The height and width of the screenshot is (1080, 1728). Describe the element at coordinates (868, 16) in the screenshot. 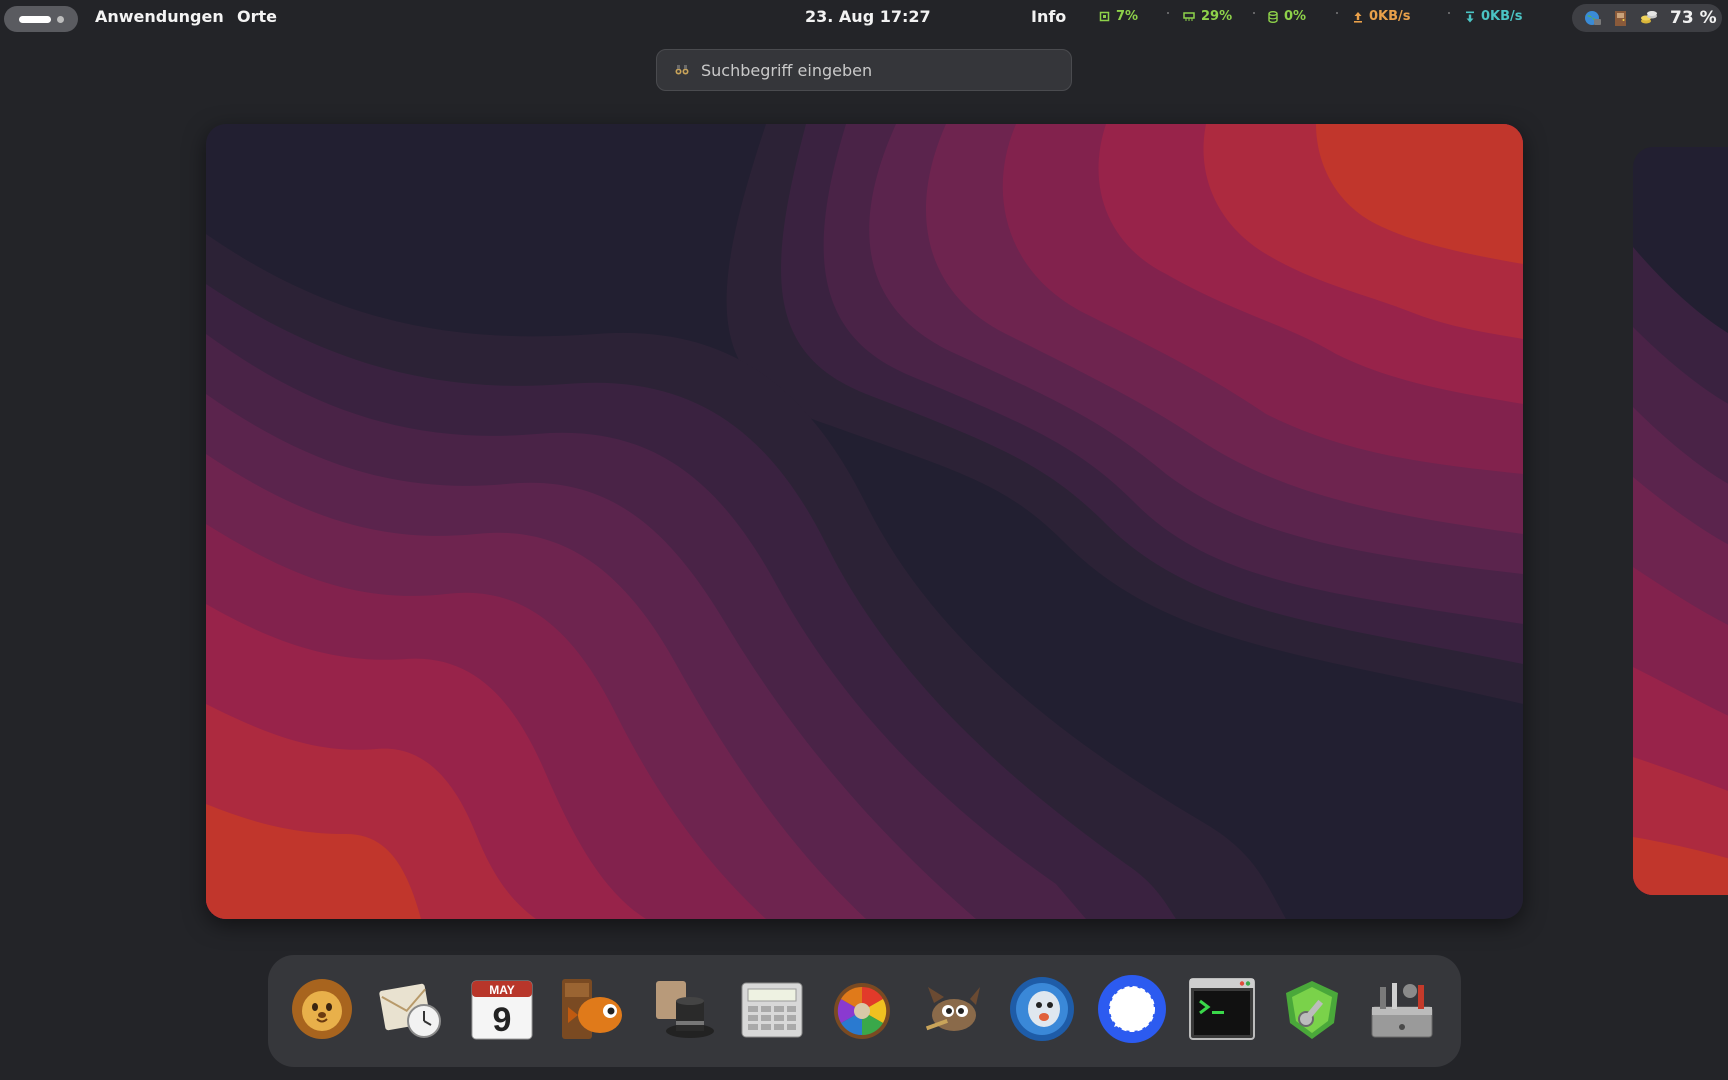

I see `clock: 23. Aug 17:27` at that location.